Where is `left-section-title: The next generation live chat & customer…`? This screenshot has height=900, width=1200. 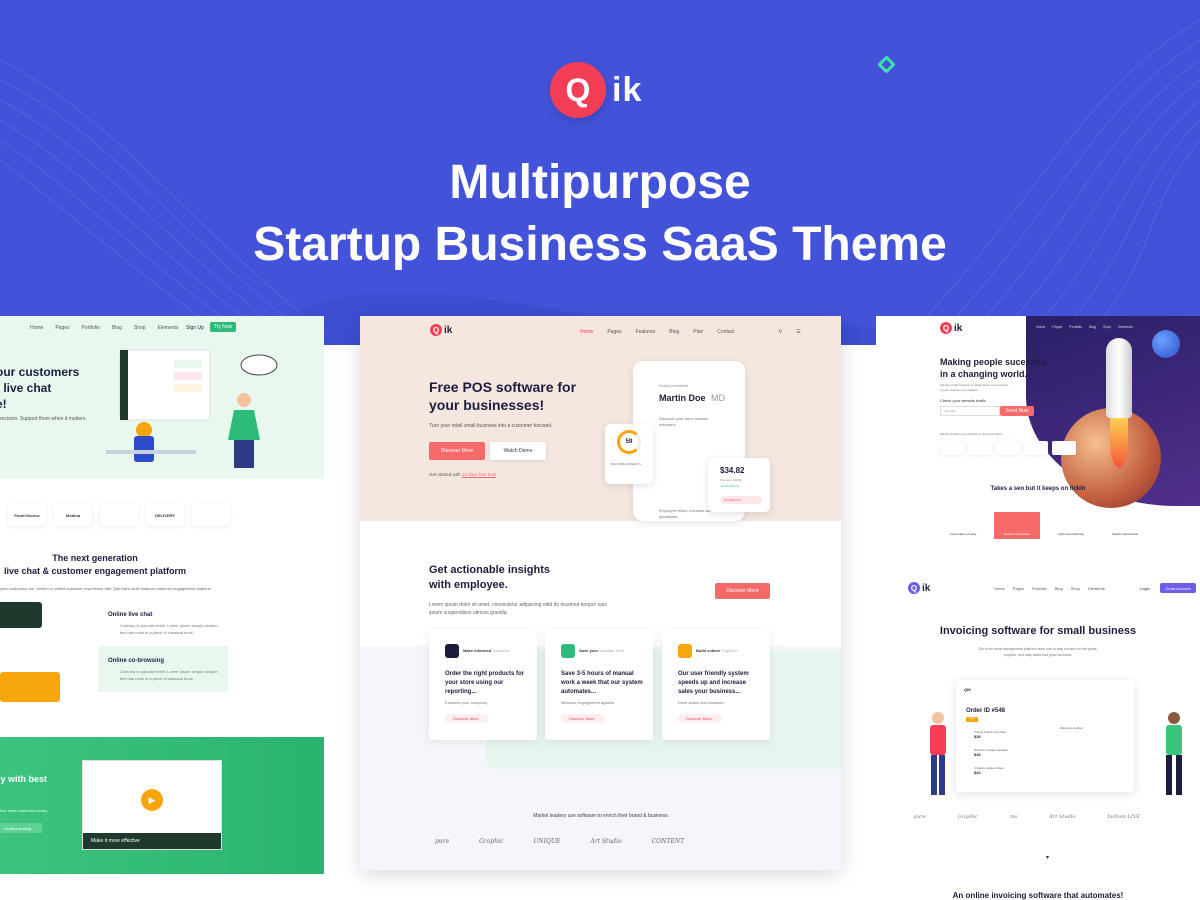 left-section-title: The next generation live chat & customer… is located at coordinates (95, 565).